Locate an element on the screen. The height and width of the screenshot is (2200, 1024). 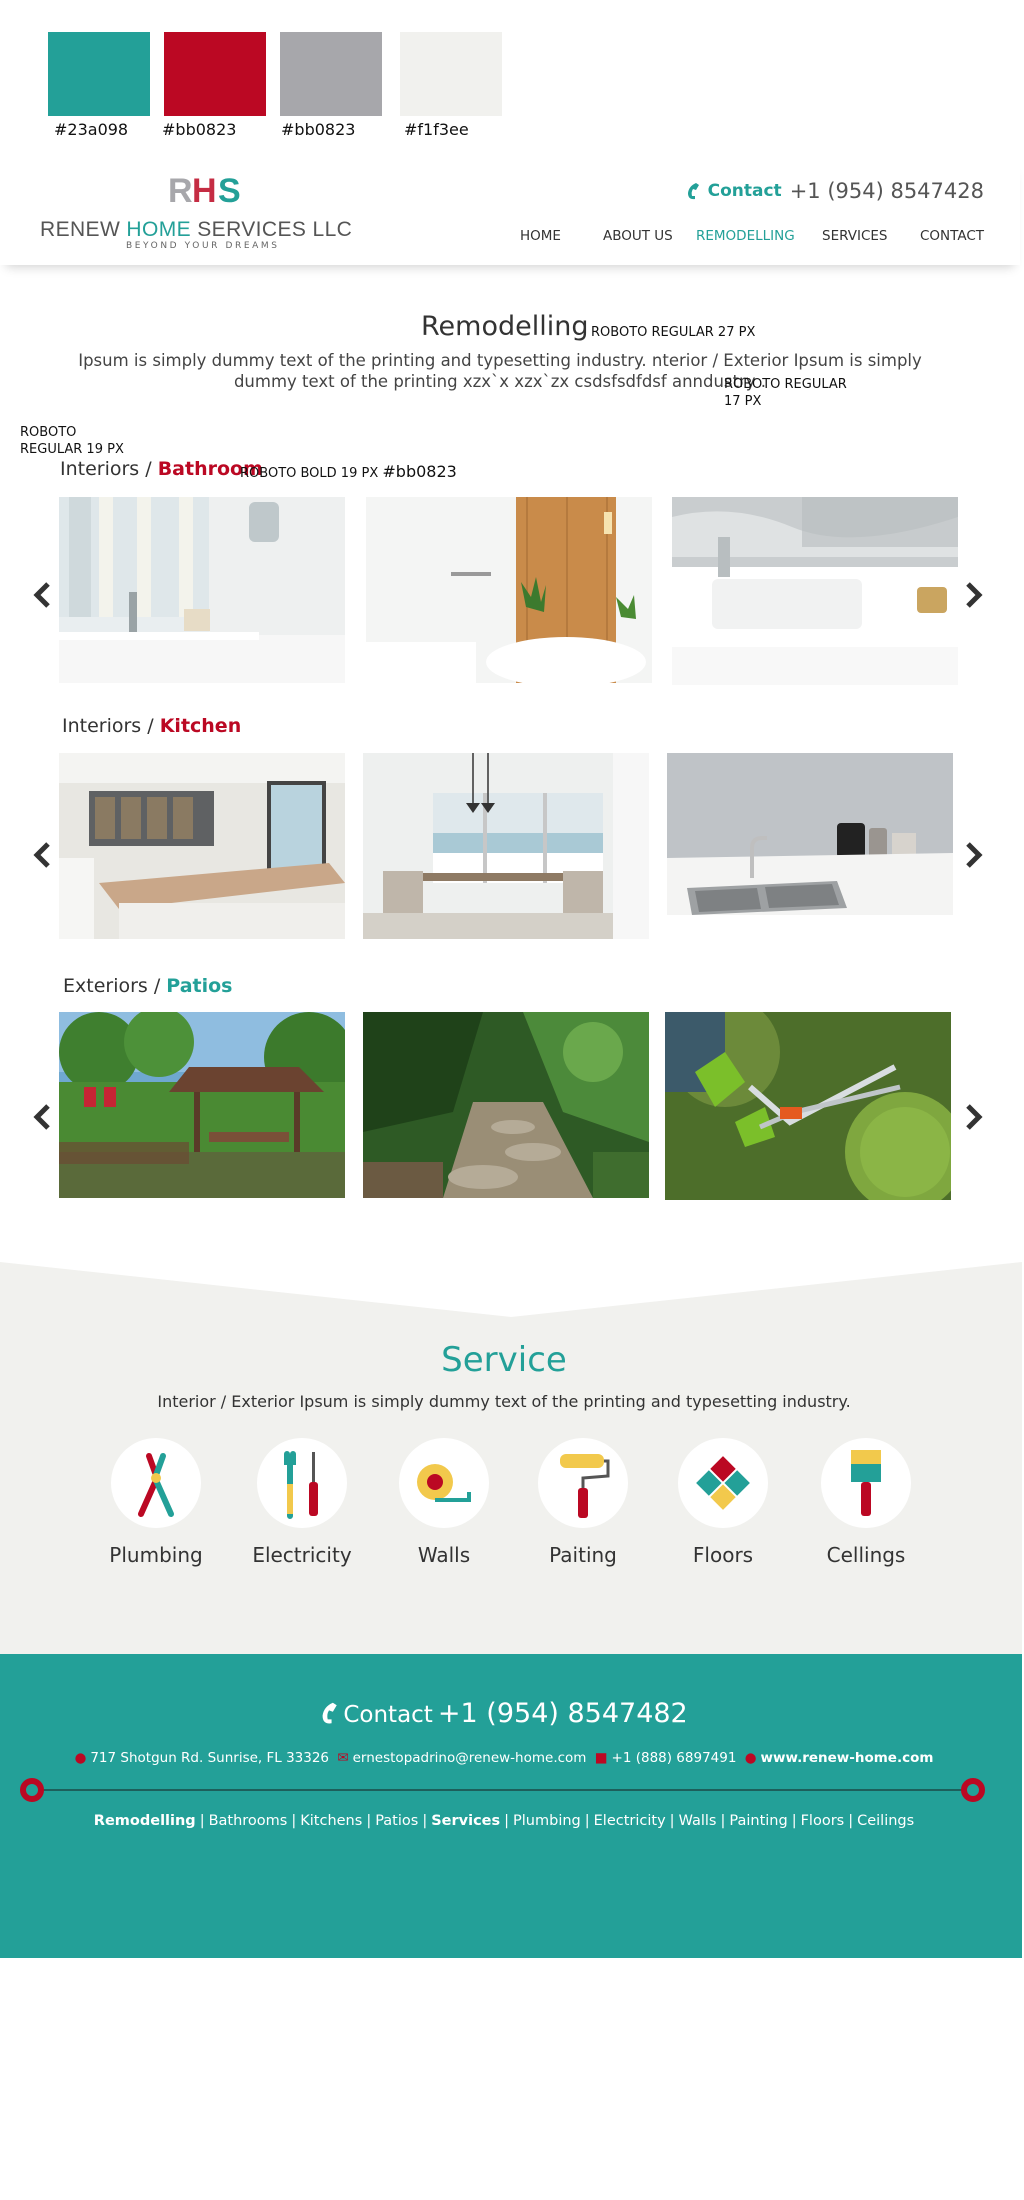
bathroom-sink-photo is located at coordinates (815, 591).